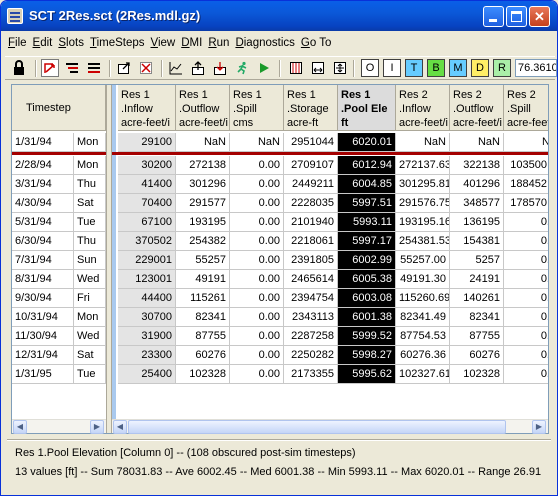 The height and width of the screenshot is (496, 558). Describe the element at coordinates (59, 108) in the screenshot. I see `timestep-header: Timestep` at that location.